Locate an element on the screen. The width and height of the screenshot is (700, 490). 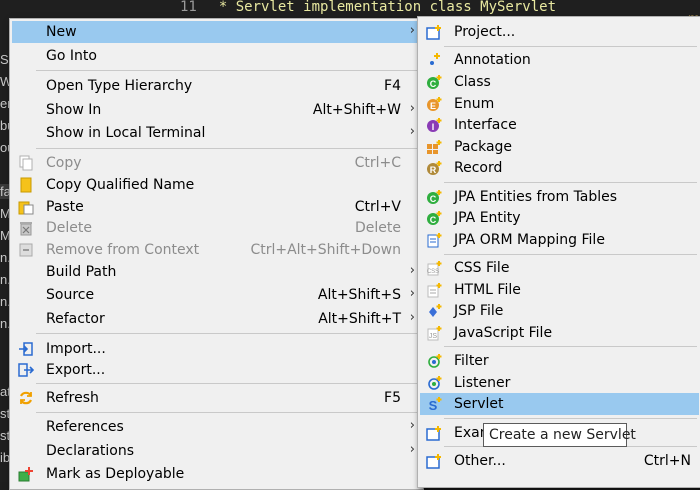
menu-item-go-into: Go Into is located at coordinates (216, 56).